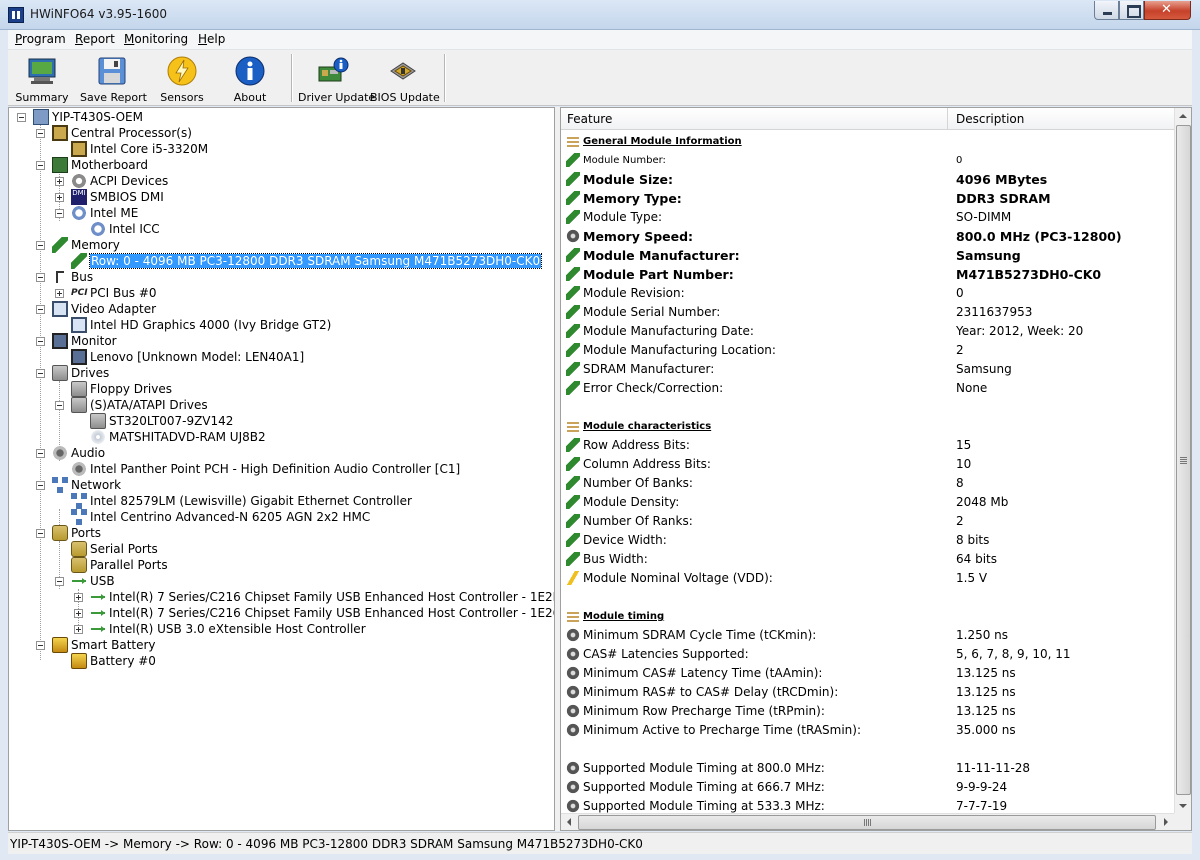 Image resolution: width=1200 pixels, height=860 pixels. I want to click on column-divider, so click(947, 119).